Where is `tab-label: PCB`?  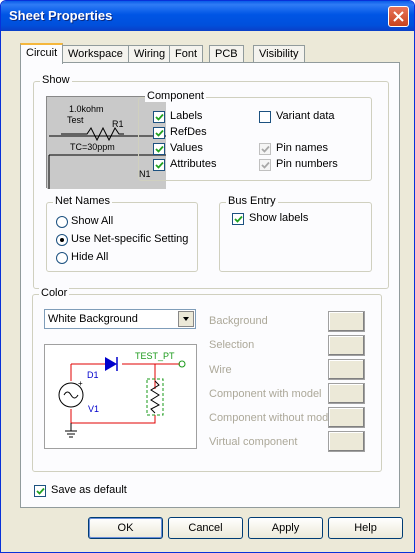
tab-label: PCB is located at coordinates (226, 54).